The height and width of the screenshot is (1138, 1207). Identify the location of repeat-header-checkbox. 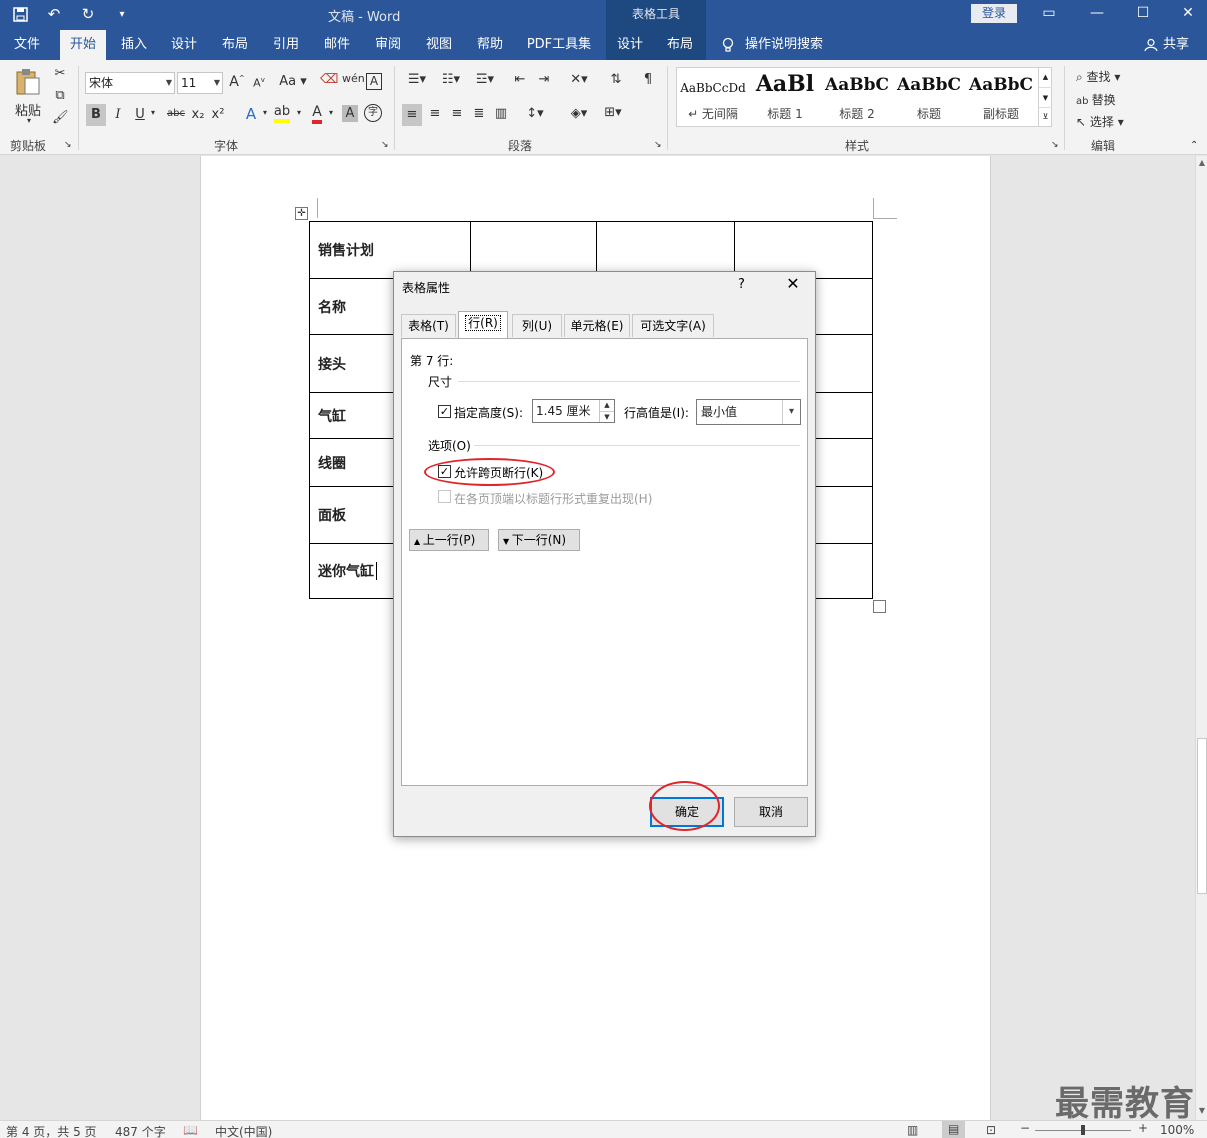
(444, 496).